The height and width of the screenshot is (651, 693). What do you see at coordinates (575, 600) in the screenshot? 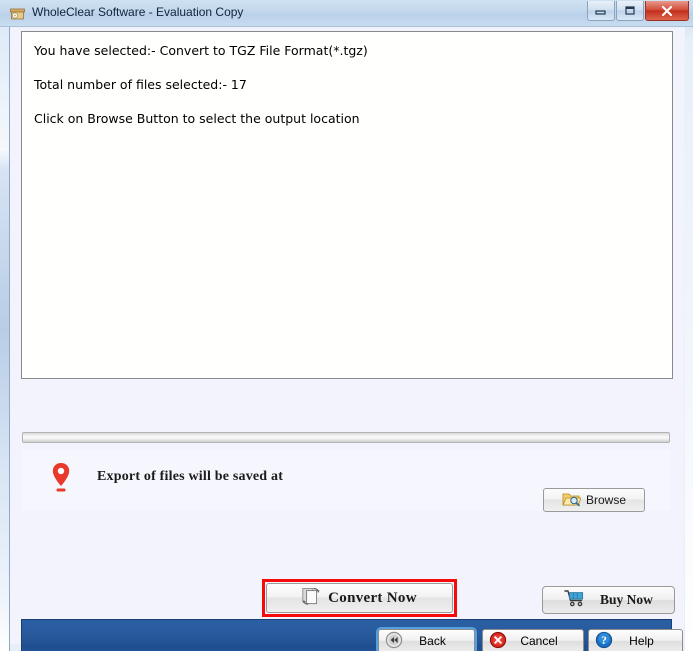
I see `shopping-cart-icon` at bounding box center [575, 600].